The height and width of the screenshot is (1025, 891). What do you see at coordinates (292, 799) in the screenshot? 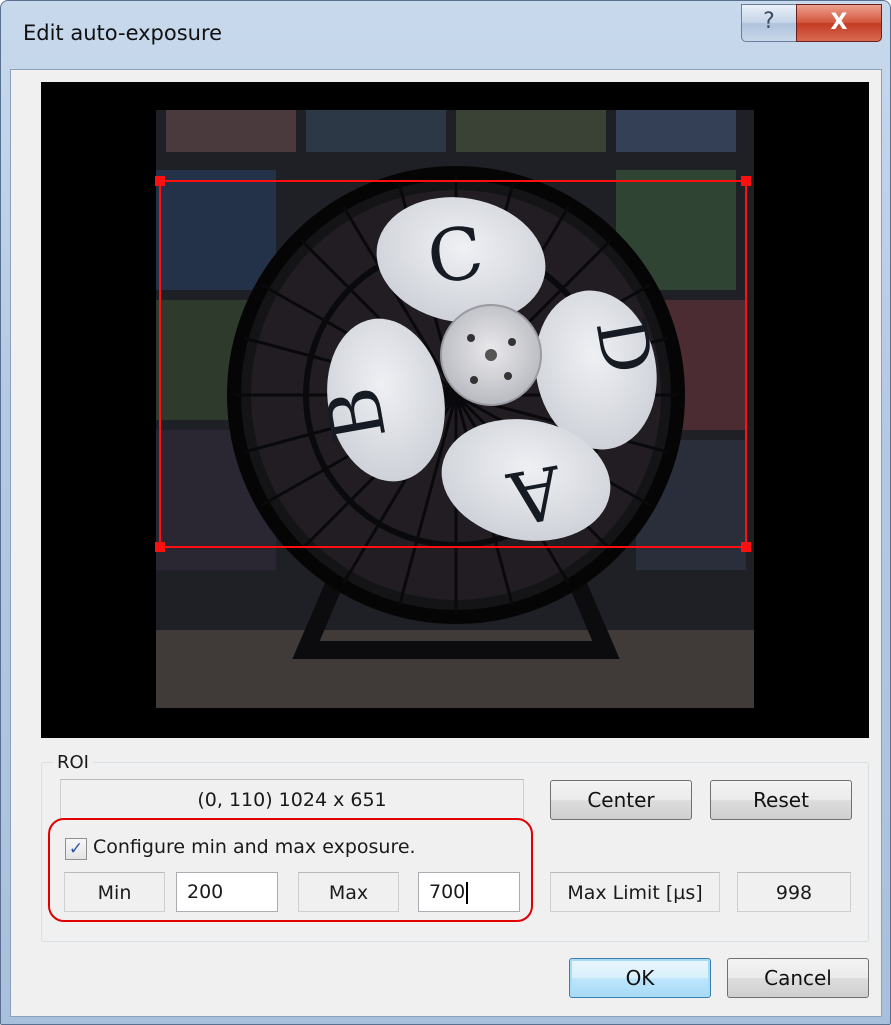
I see `roi-value-display: (0, 110) 1024 x 651` at bounding box center [292, 799].